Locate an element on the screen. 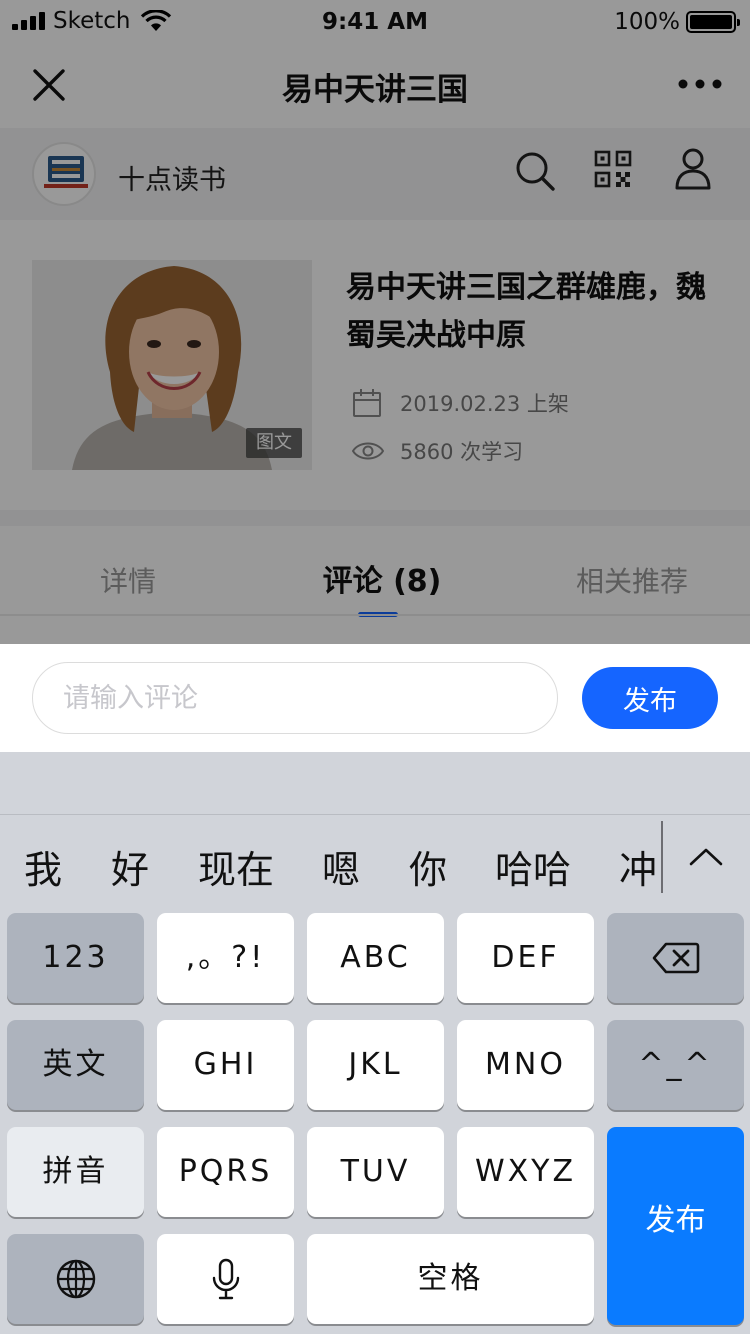 The width and height of the screenshot is (750, 1334). key-abc: ABC is located at coordinates (375, 958).